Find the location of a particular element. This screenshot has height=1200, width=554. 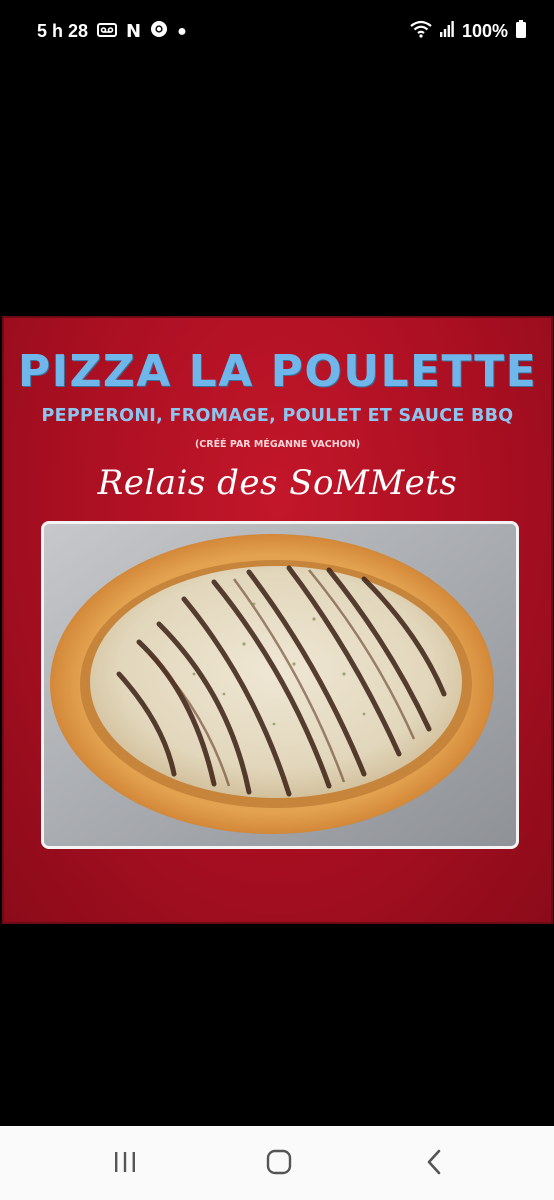

home-icon is located at coordinates (279, 1164).